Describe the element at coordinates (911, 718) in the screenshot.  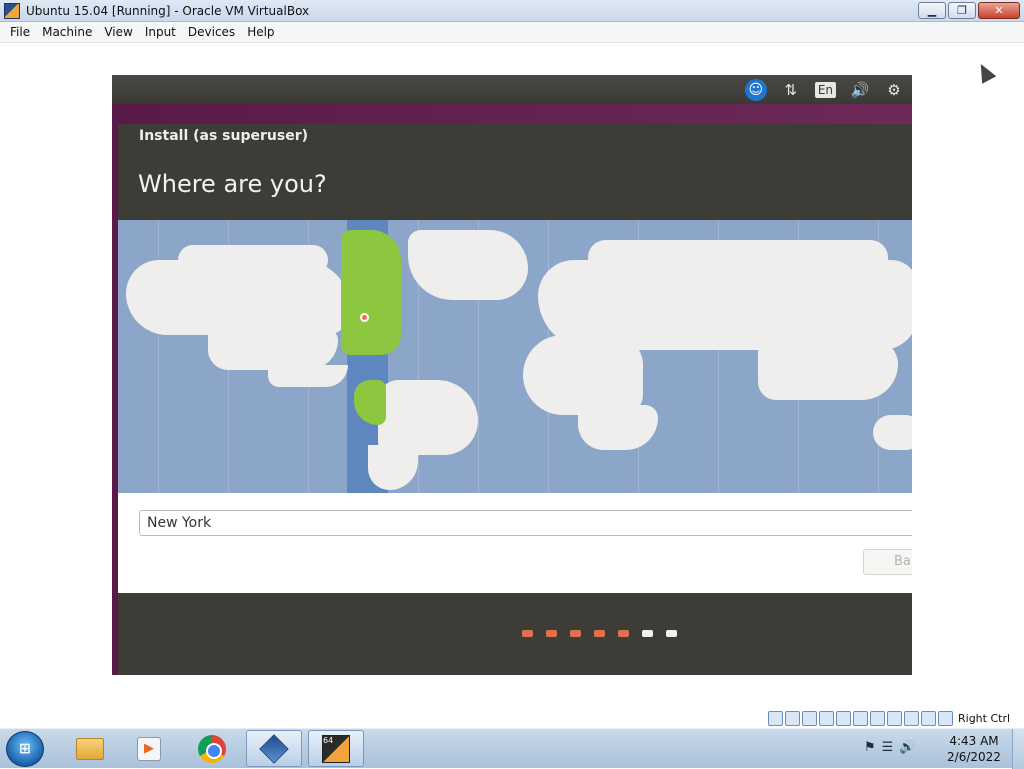
I see `virtualization-icon` at that location.